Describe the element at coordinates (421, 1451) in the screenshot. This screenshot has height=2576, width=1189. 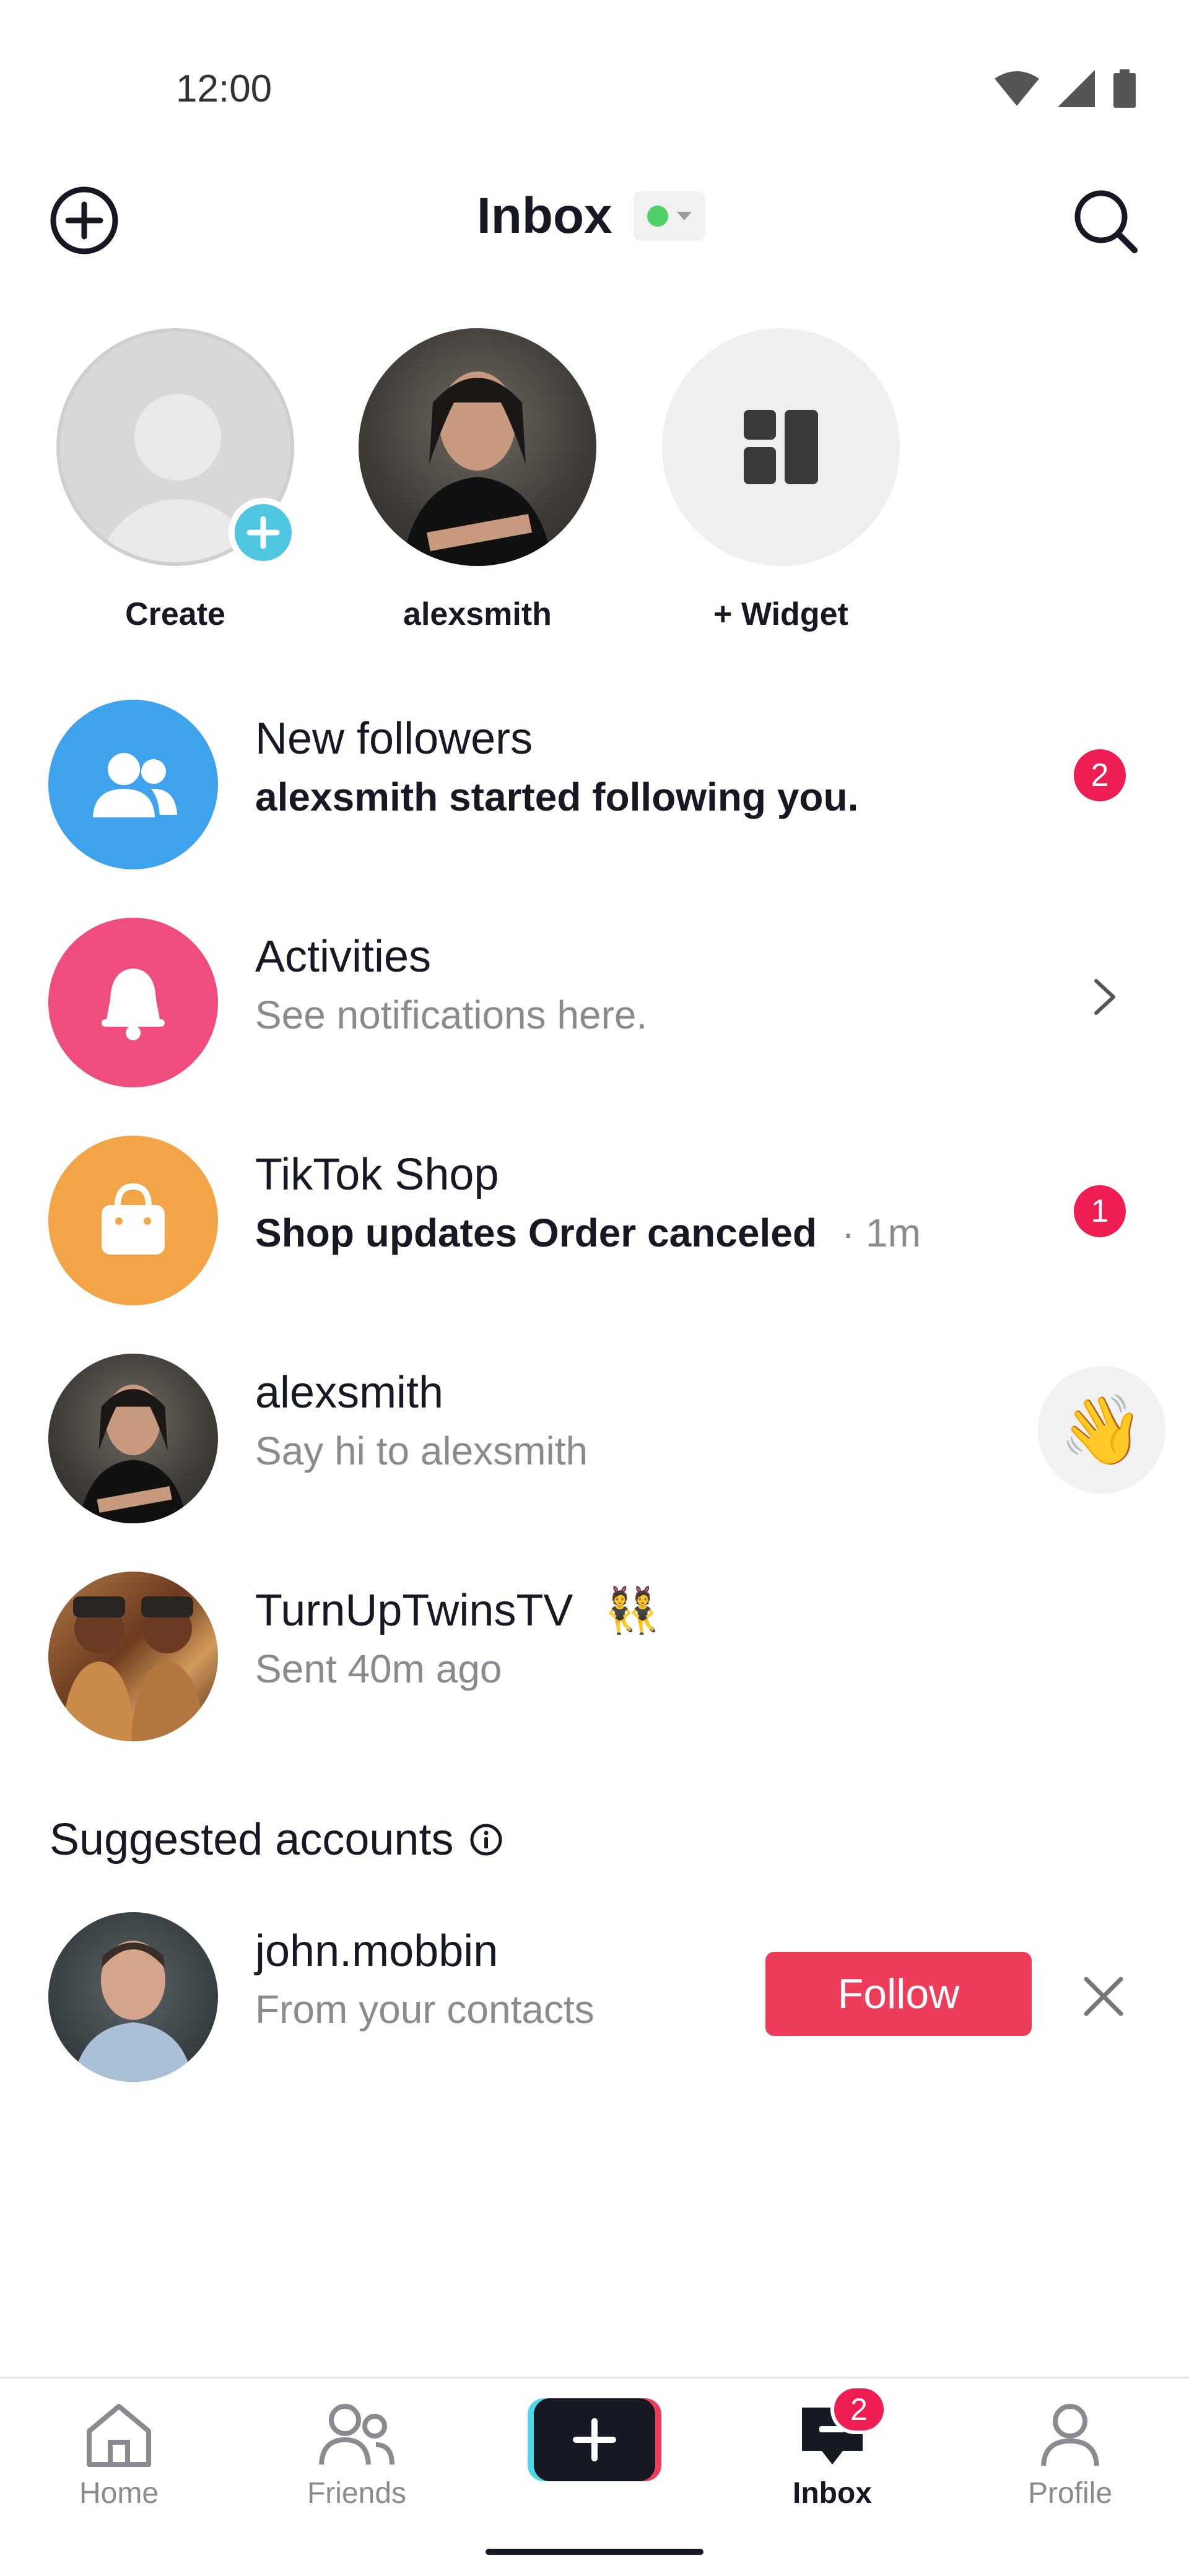
I see `row-subtitle: Say hi to alexsmith` at that location.